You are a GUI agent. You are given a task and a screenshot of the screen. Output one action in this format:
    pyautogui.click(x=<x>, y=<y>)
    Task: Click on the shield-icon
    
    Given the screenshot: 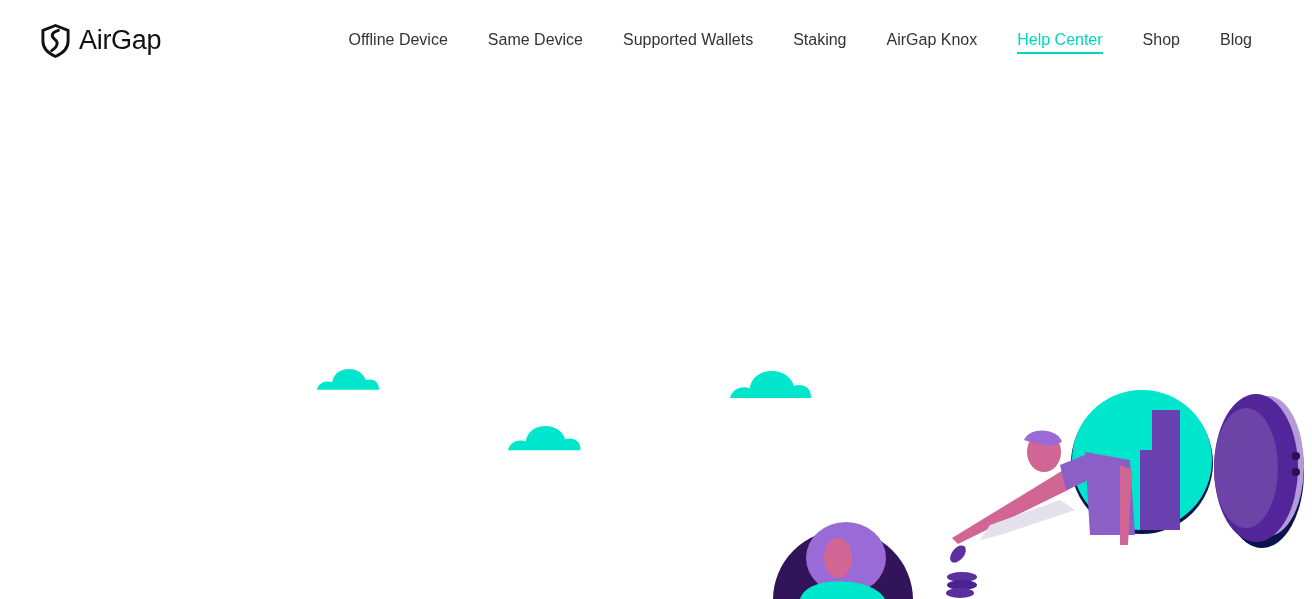 What is the action you would take?
    pyautogui.click(x=55, y=40)
    